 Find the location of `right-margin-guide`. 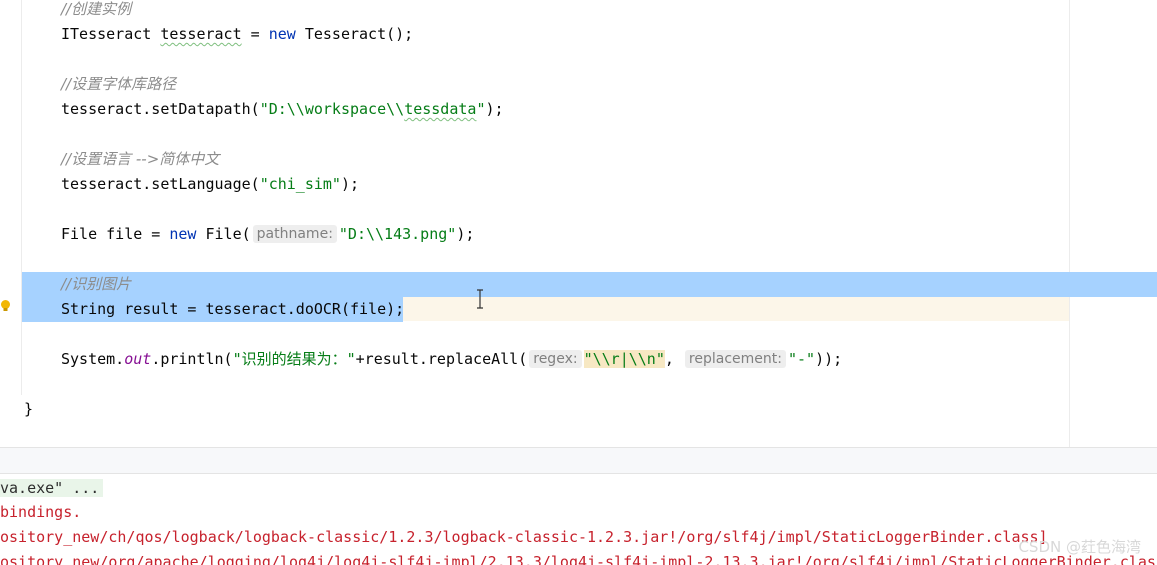

right-margin-guide is located at coordinates (1069, 223).